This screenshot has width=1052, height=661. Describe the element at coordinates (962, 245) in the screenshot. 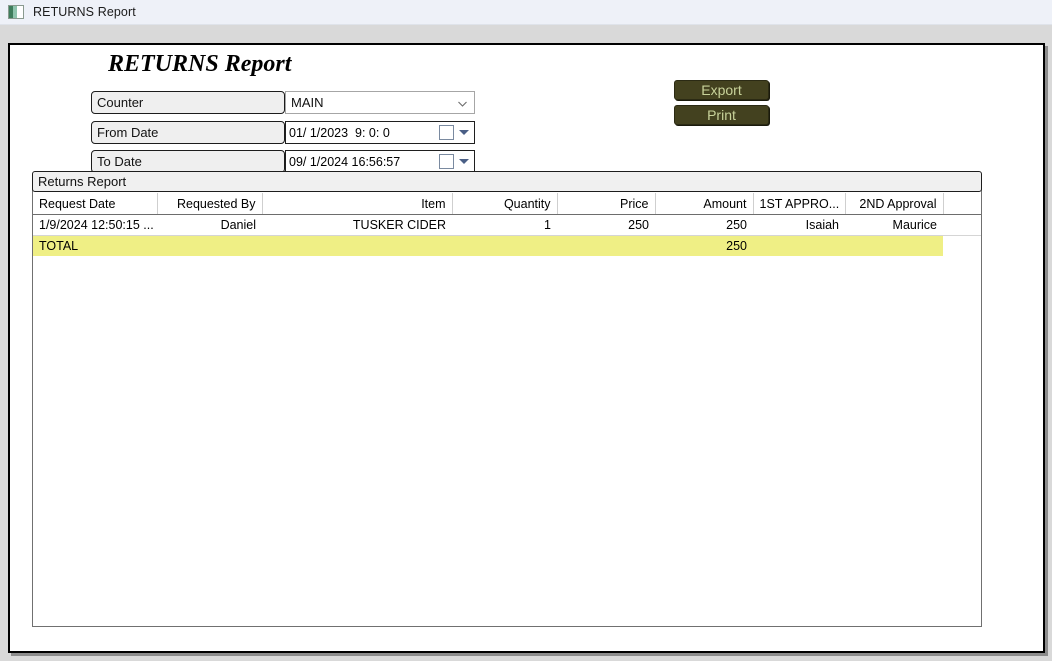

I see `total-cell-filler` at that location.